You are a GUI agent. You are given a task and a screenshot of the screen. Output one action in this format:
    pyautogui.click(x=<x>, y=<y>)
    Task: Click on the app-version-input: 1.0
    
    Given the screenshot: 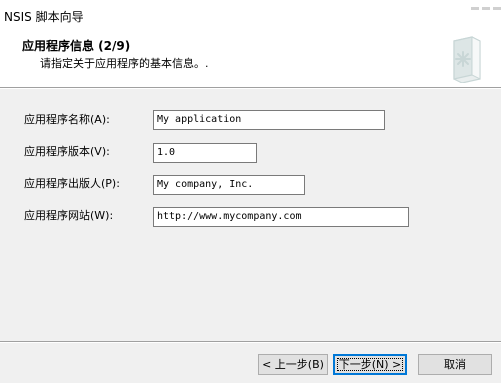 What is the action you would take?
    pyautogui.click(x=205, y=153)
    